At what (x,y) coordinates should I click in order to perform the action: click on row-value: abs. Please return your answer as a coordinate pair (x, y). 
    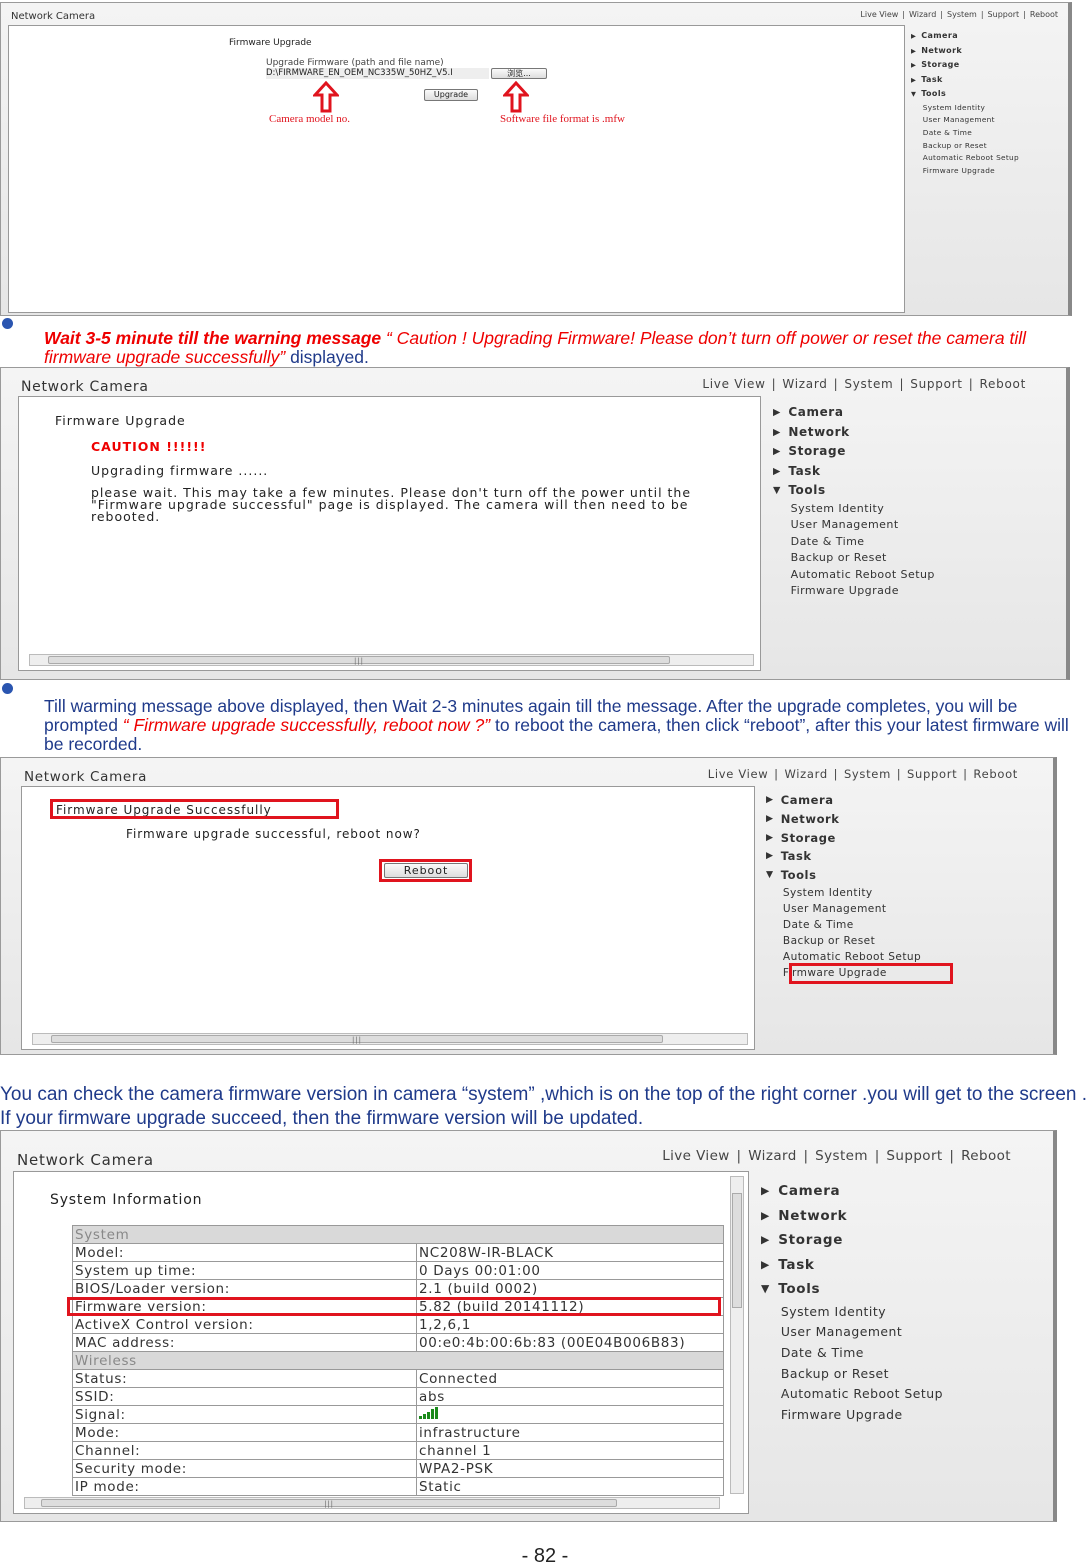
    Looking at the image, I should click on (570, 1396).